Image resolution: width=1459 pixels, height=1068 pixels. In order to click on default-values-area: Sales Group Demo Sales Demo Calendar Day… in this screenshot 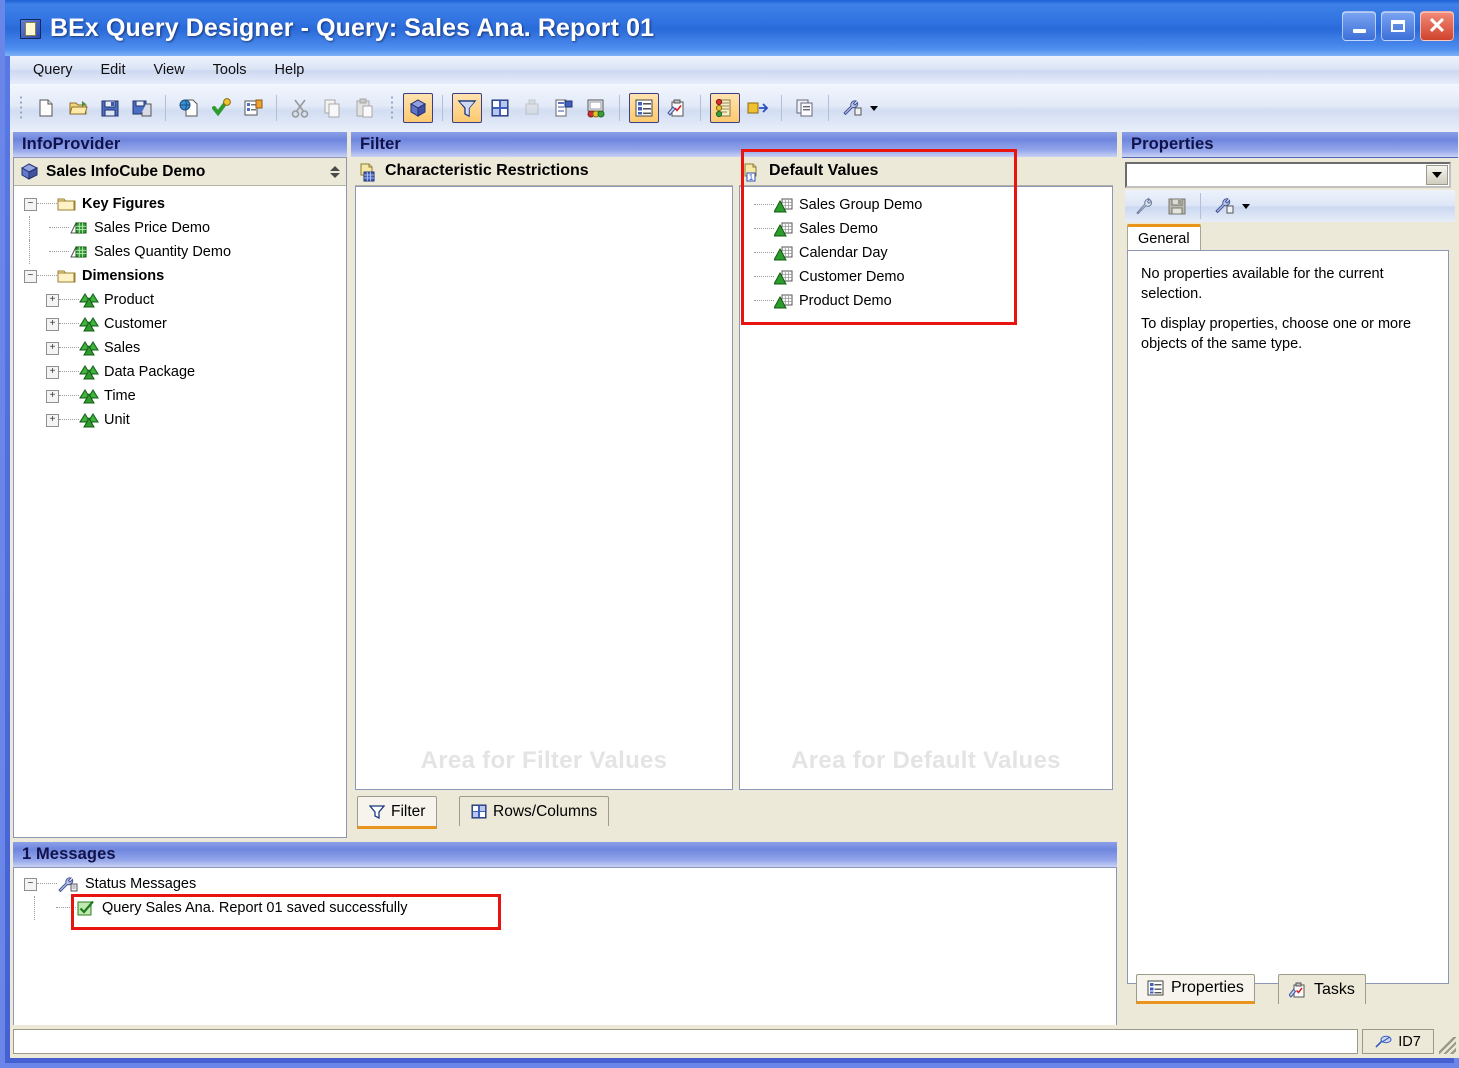, I will do `click(926, 488)`.